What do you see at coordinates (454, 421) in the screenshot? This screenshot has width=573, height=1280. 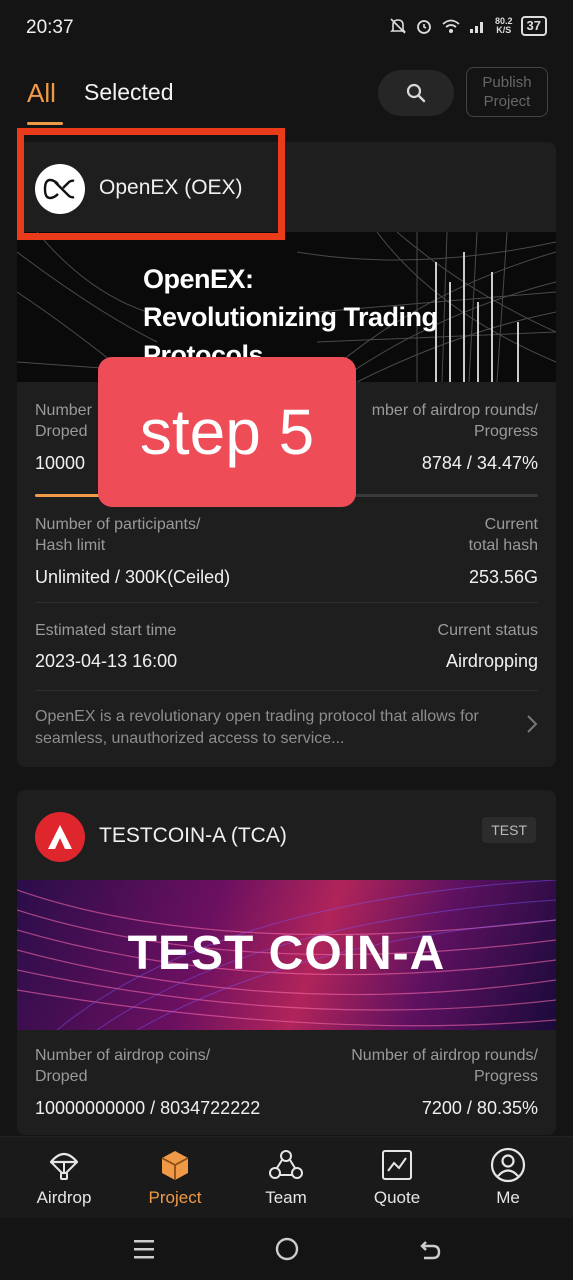 I see `airdrop-rounds-label: mber of airdrop rounds/ Progress` at bounding box center [454, 421].